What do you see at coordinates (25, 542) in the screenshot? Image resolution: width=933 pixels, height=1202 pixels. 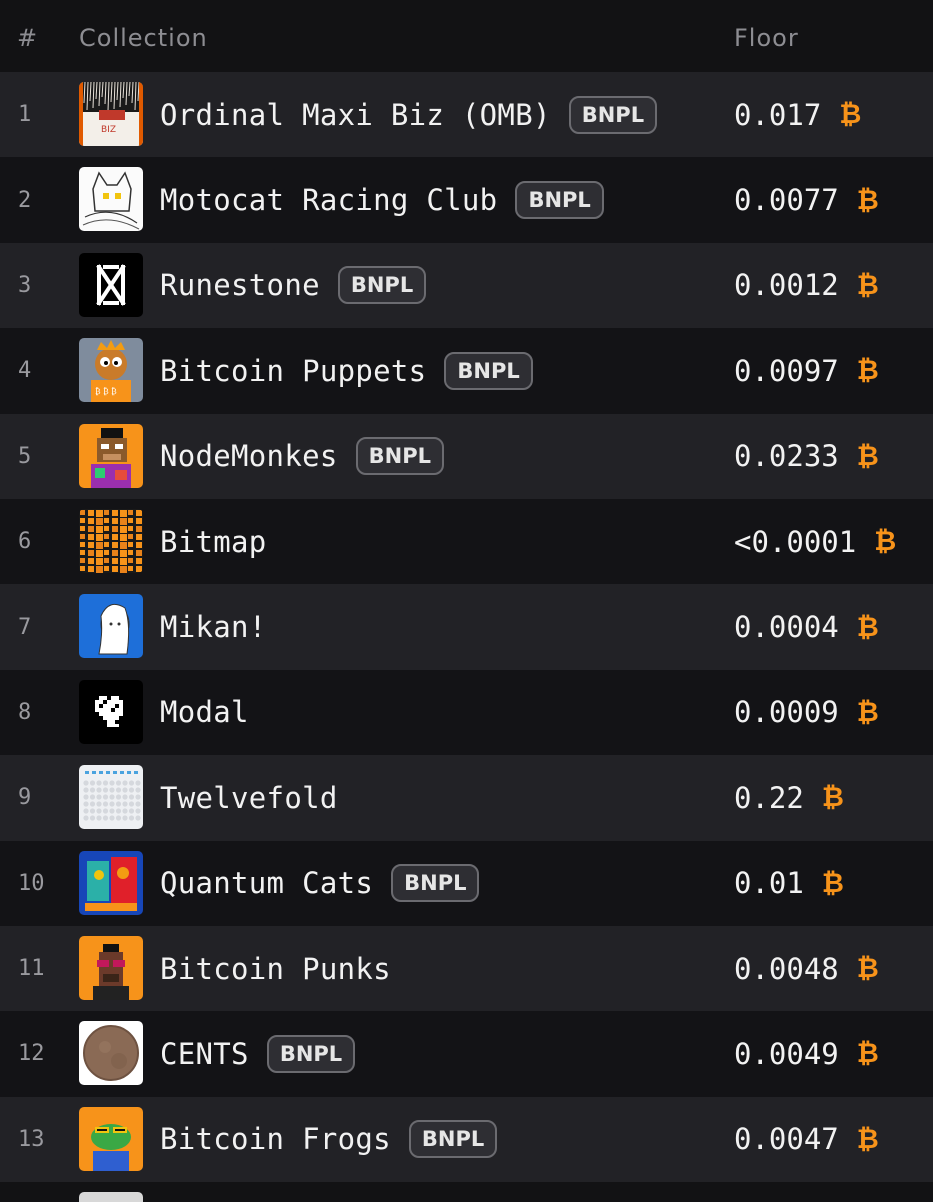 I see `row-rank: 6` at bounding box center [25, 542].